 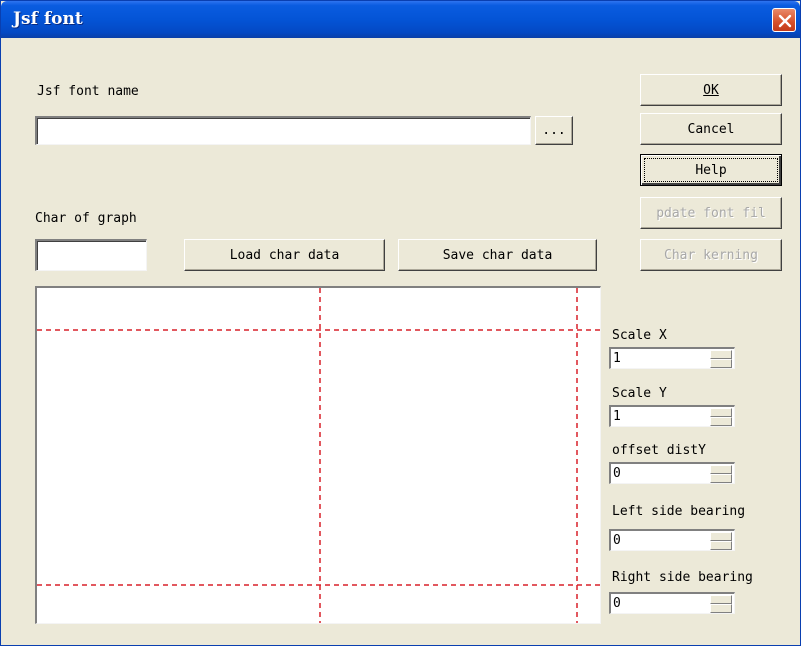 I want to click on param-label: offset distY, so click(x=659, y=450).